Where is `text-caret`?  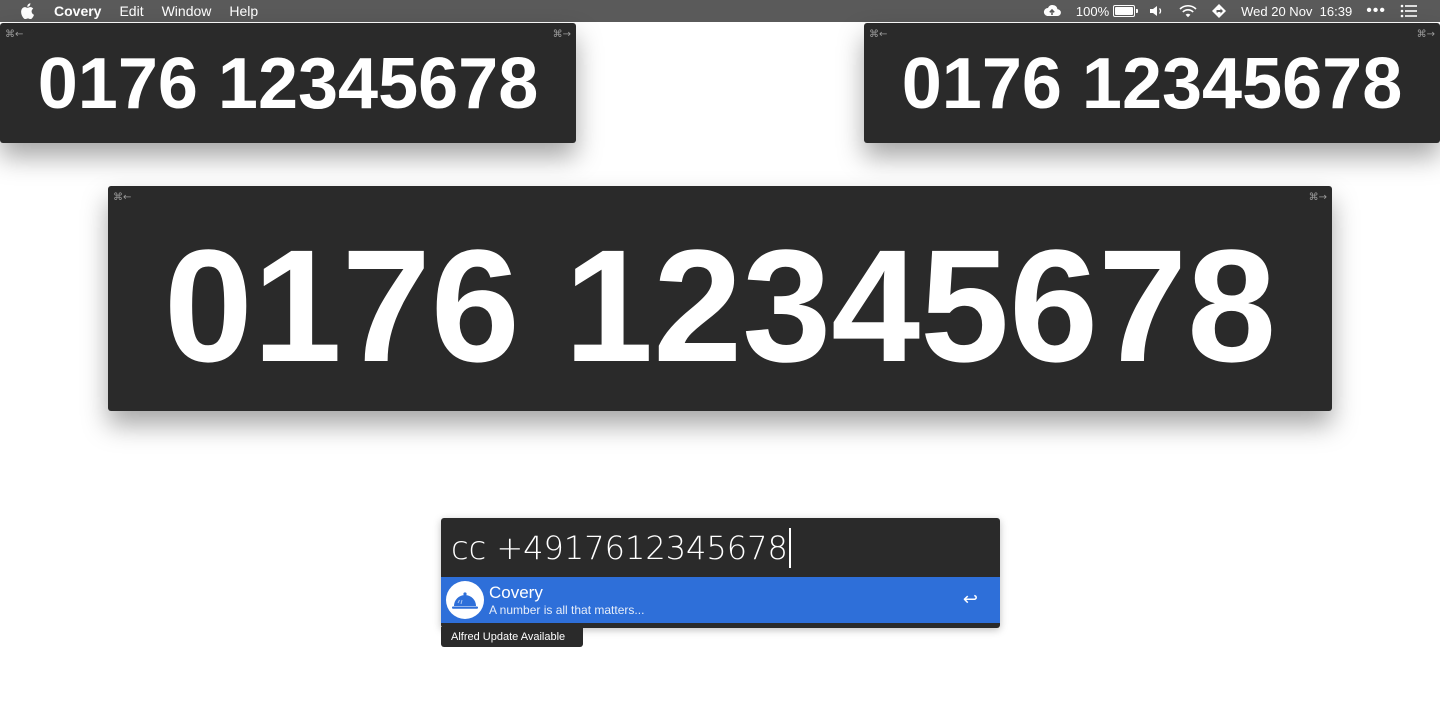 text-caret is located at coordinates (789, 548).